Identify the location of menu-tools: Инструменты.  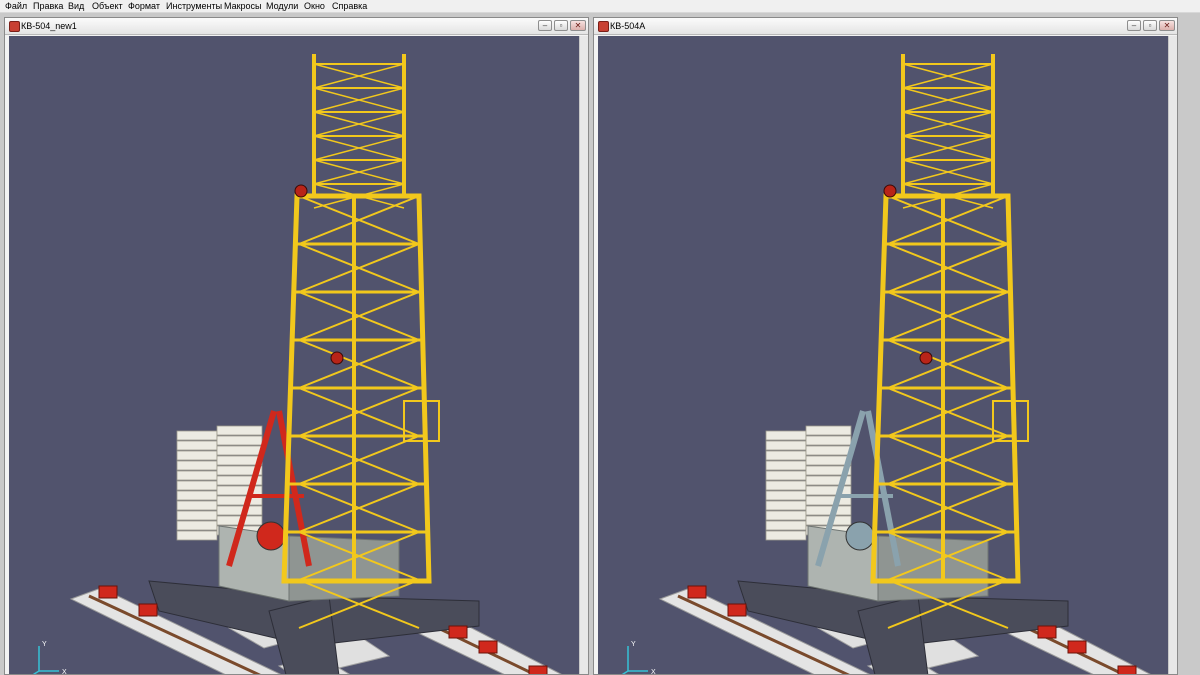
(194, 6).